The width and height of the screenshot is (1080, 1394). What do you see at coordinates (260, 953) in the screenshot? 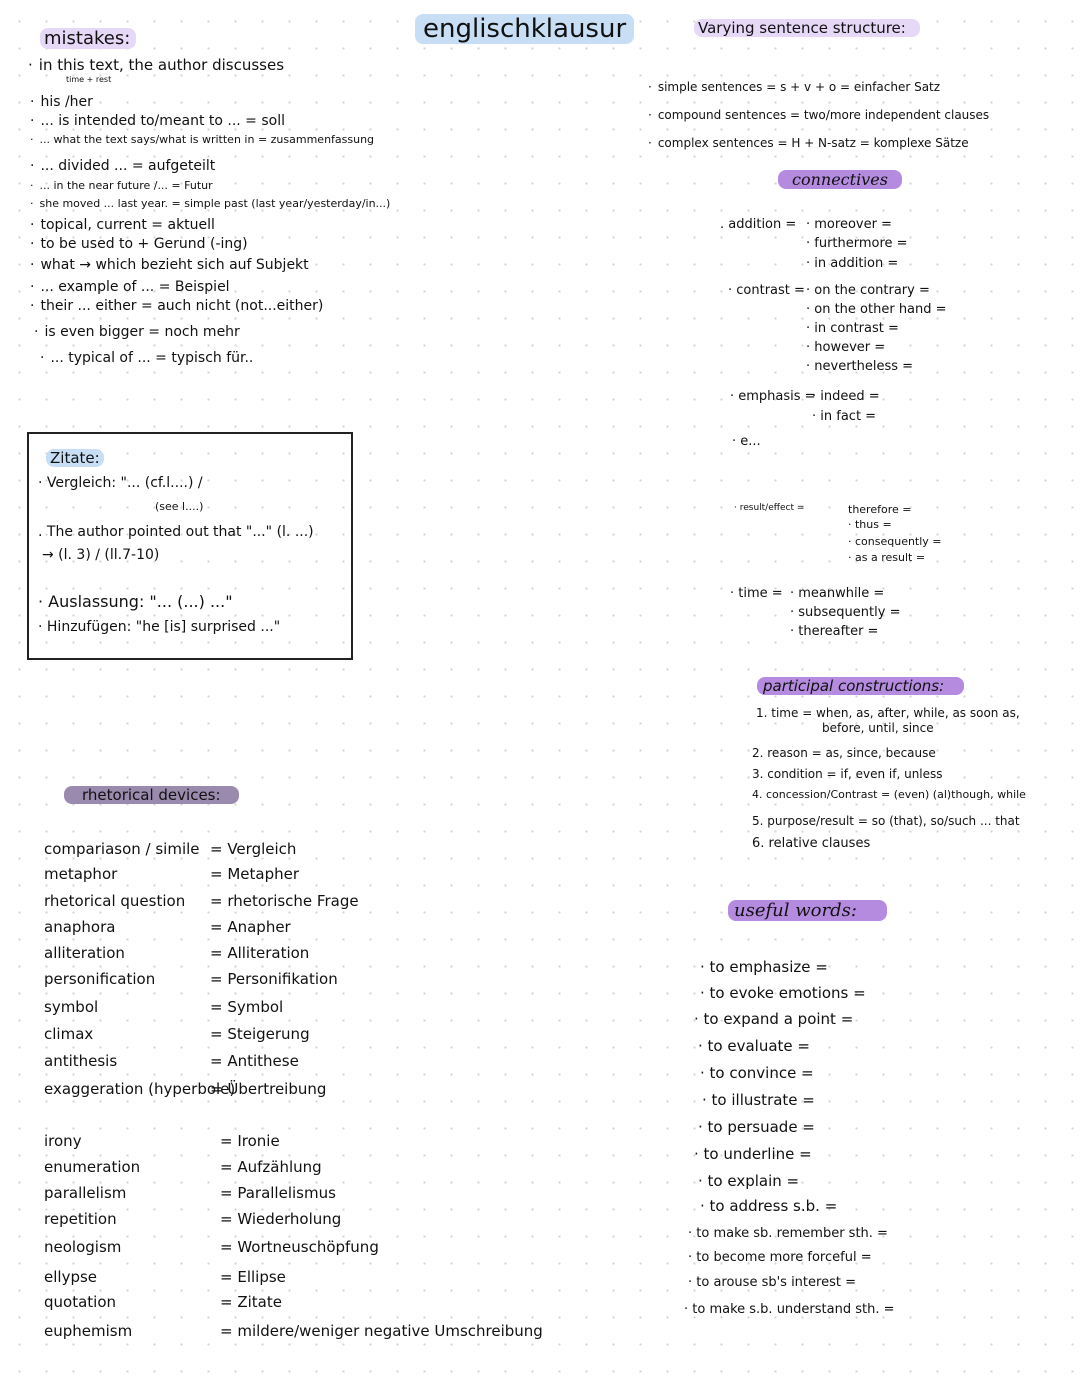
I see `rhetorical-device-translation: = Alliteration` at bounding box center [260, 953].